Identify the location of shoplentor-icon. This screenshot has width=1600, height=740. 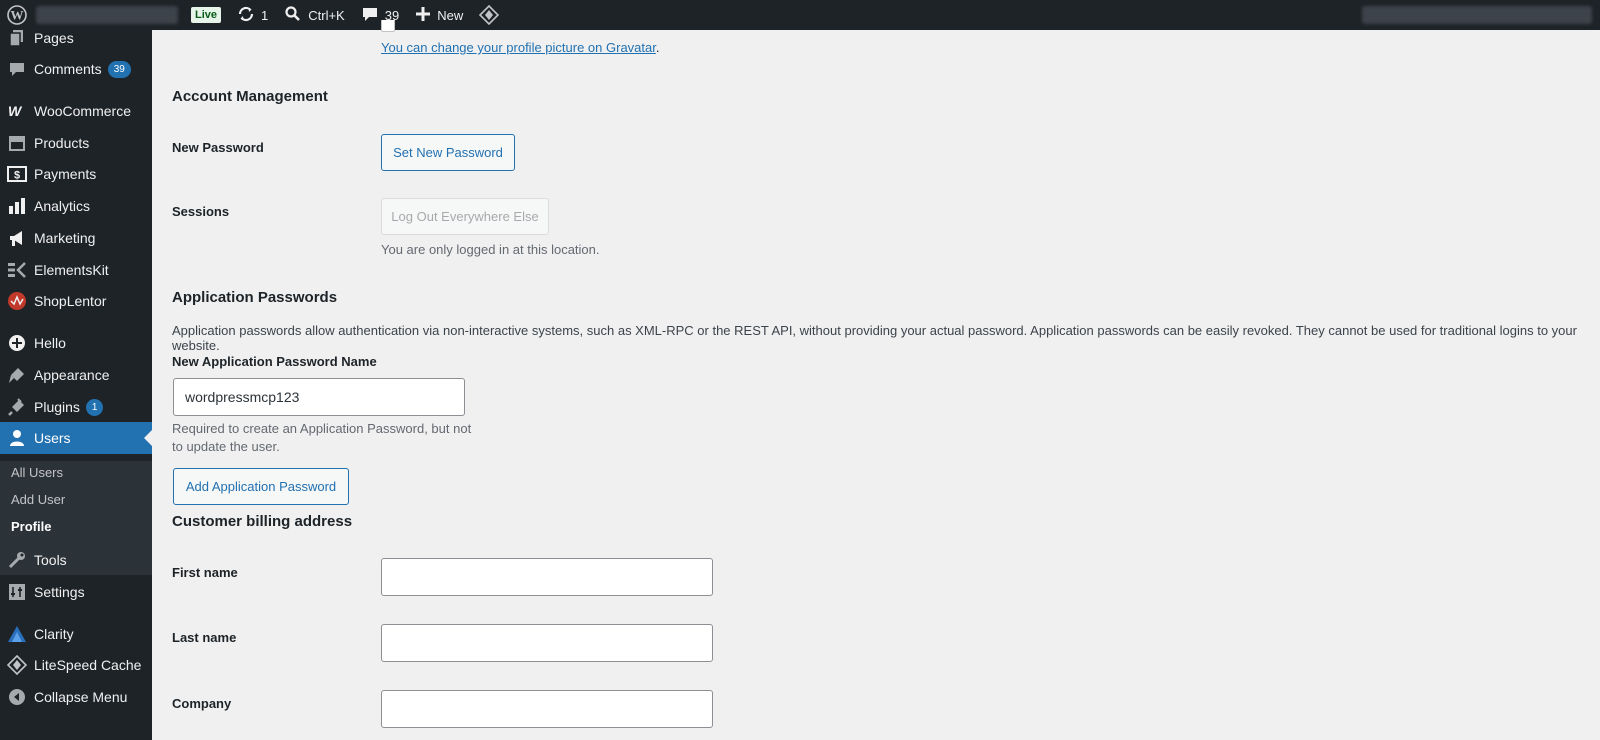
(17, 301).